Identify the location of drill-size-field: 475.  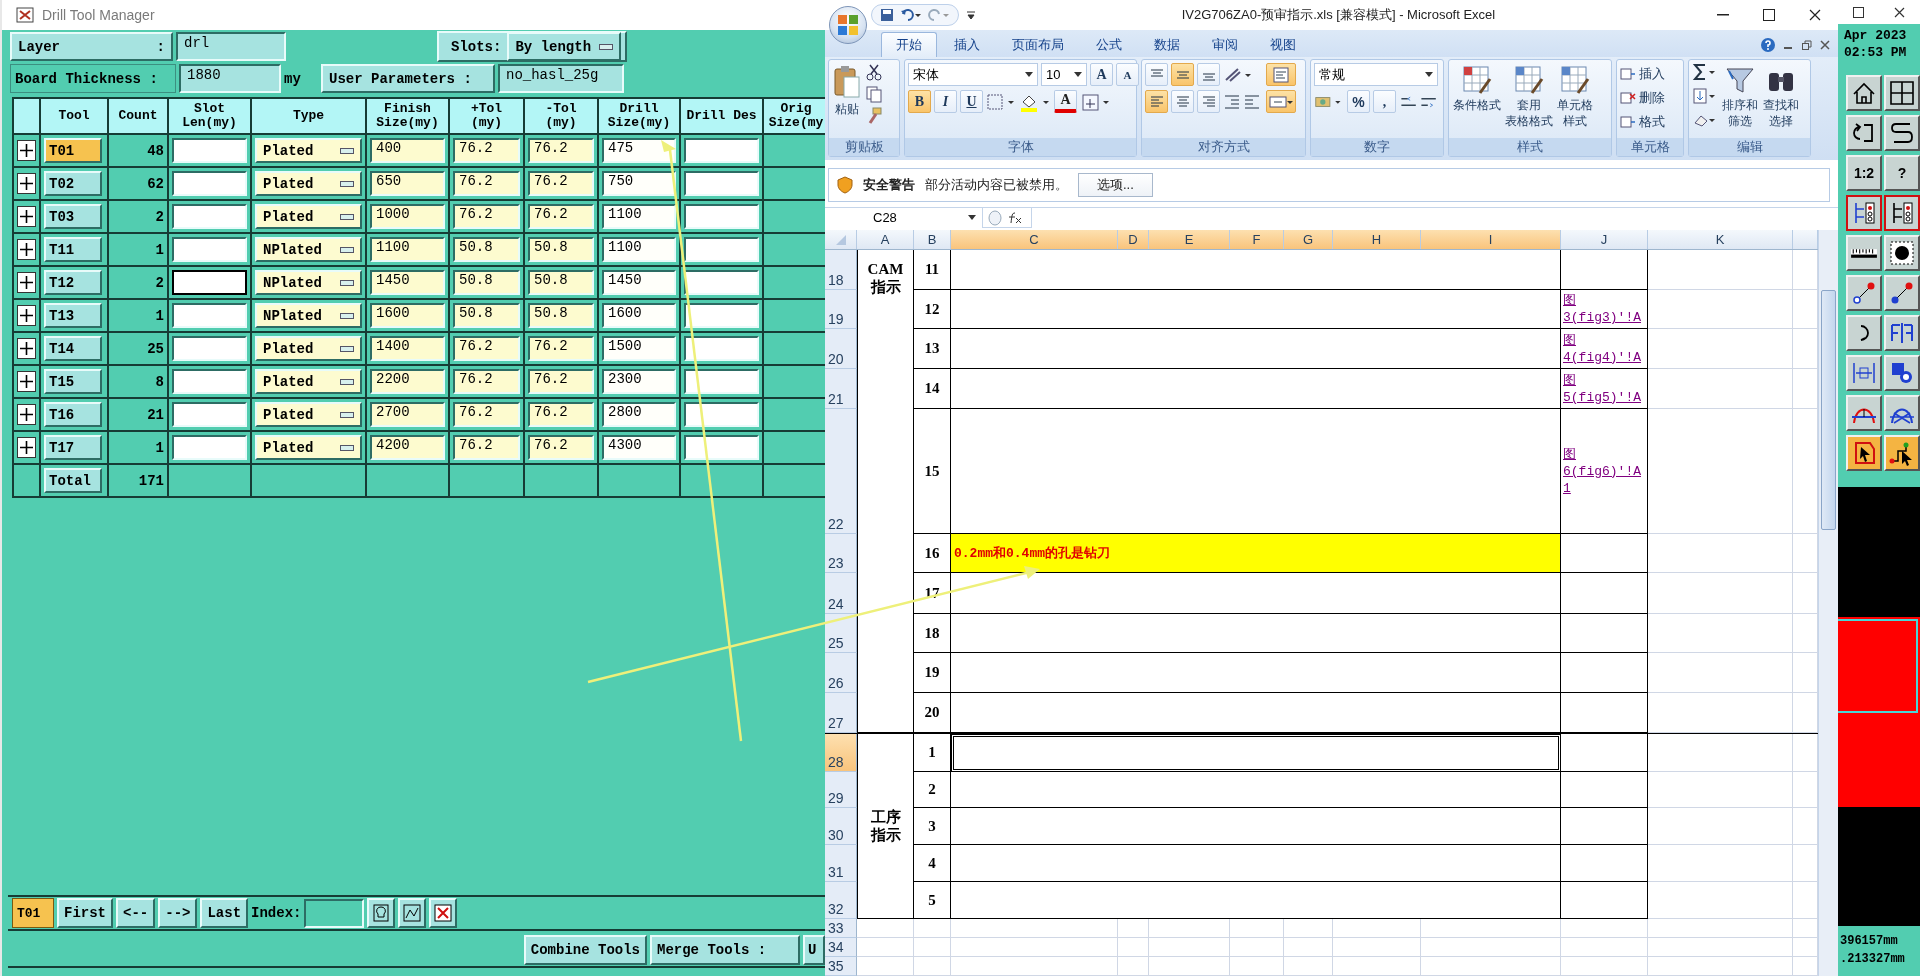
(639, 150).